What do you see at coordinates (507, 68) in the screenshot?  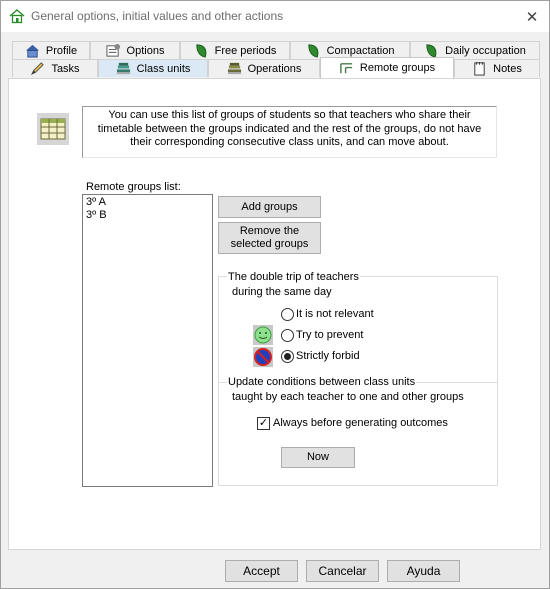 I see `tab-label: Notes` at bounding box center [507, 68].